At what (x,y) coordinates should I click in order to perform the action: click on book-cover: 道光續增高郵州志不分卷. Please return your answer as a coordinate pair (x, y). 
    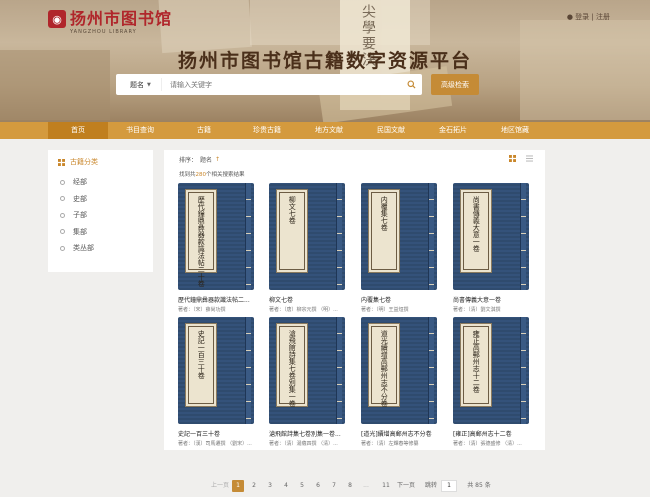
    Looking at the image, I should click on (399, 370).